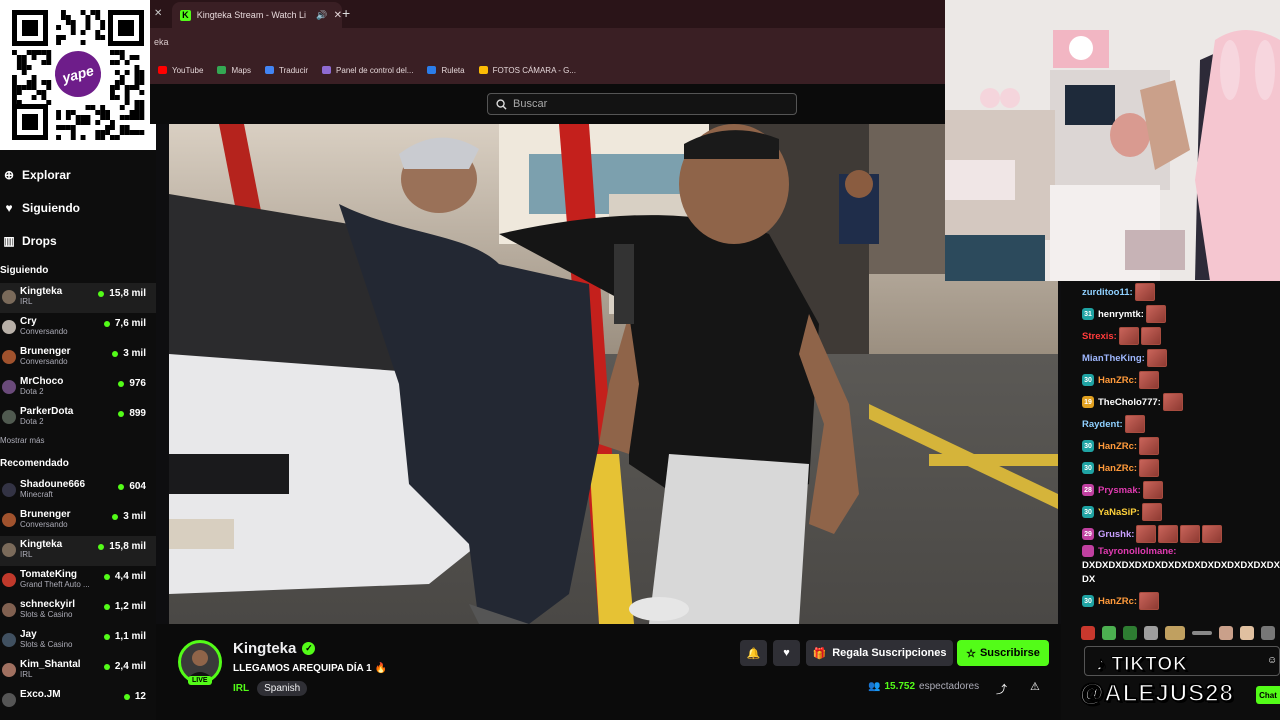 Image resolution: width=1280 pixels, height=720 pixels. I want to click on close-tab-icon: ✕, so click(338, 15).